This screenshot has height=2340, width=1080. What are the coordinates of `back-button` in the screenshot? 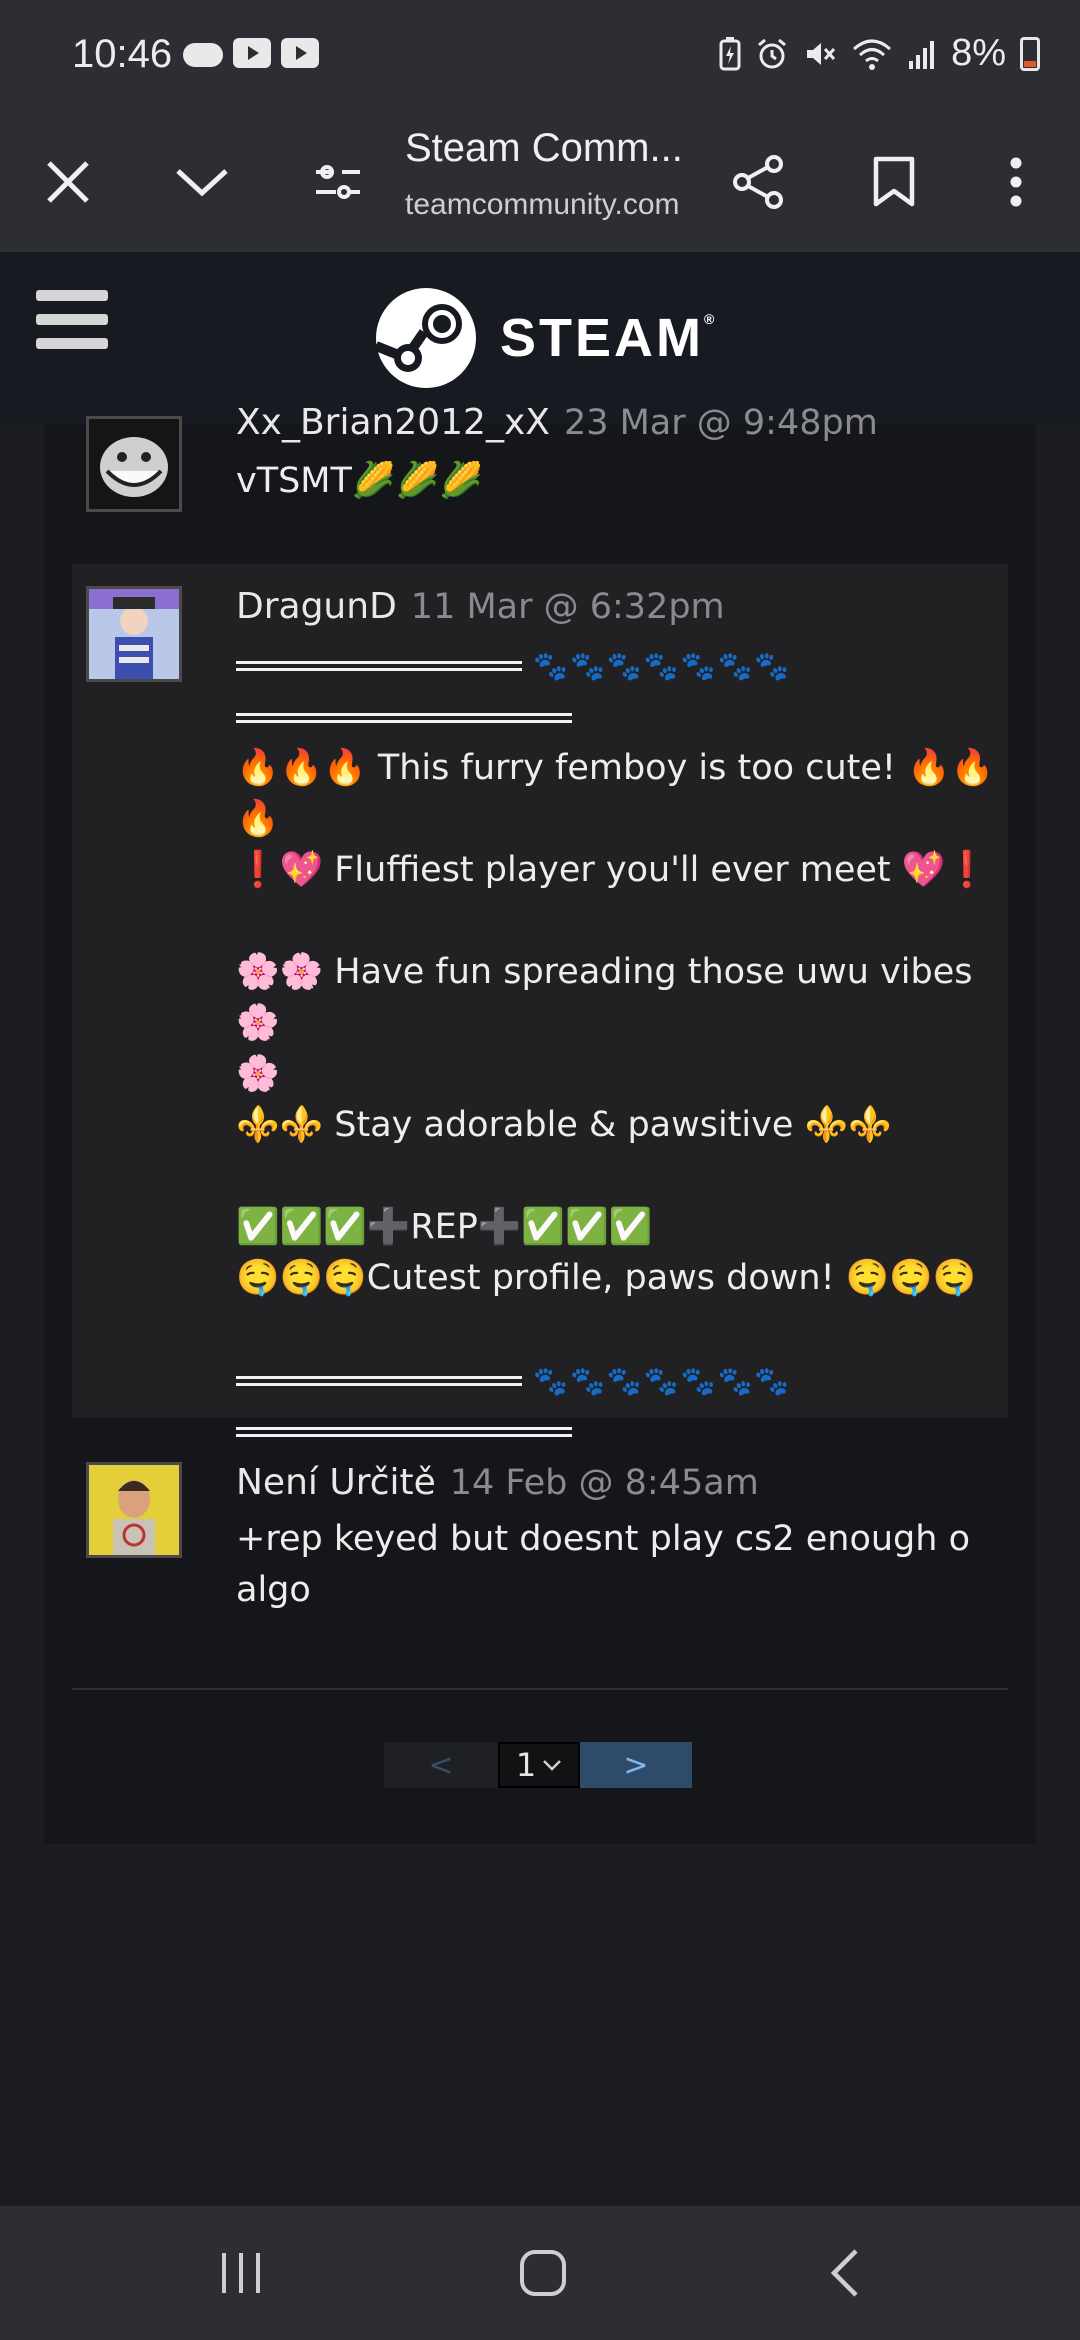 It's located at (845, 2273).